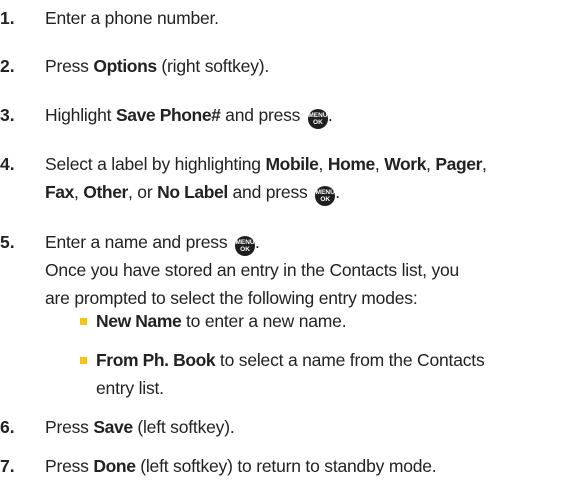 The height and width of the screenshot is (480, 582). Describe the element at coordinates (292, 164) in the screenshot. I see `label-mobile: Mobile` at that location.